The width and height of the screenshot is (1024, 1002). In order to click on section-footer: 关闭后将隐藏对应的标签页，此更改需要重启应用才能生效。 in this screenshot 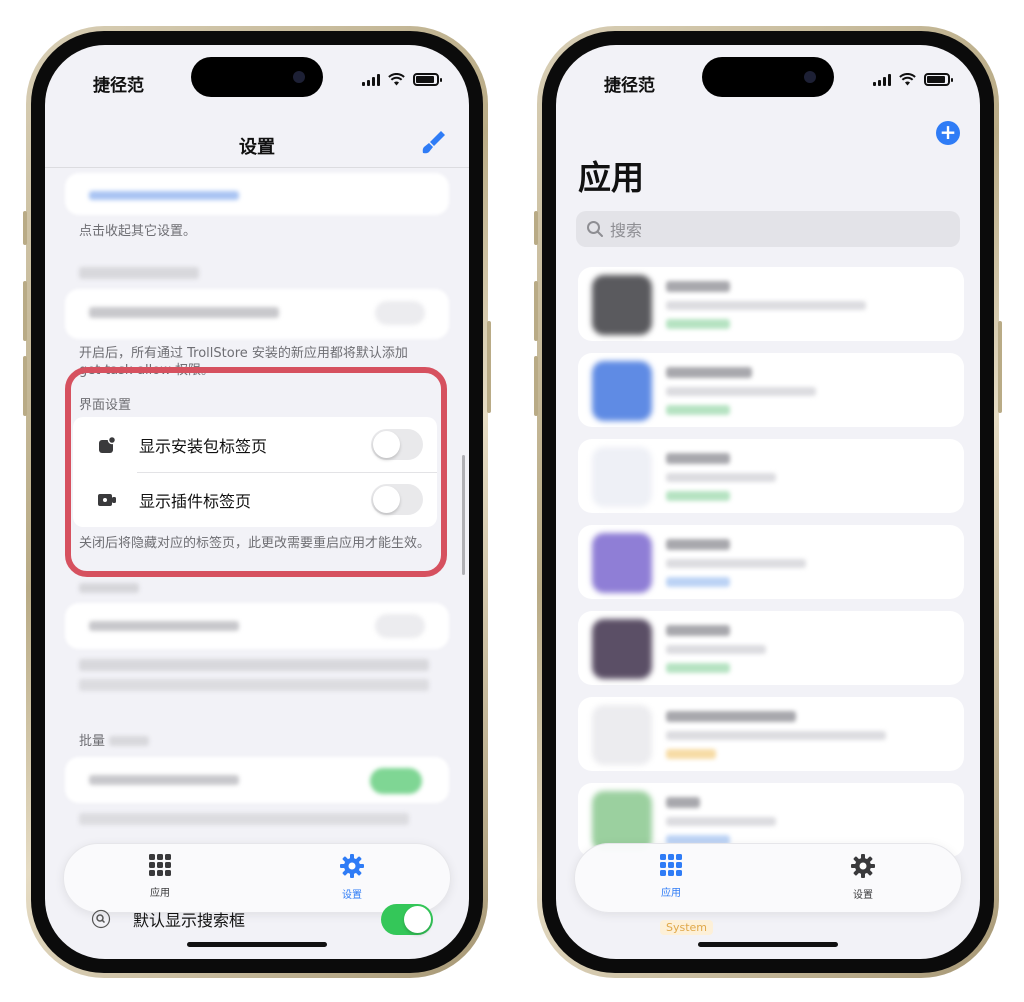, I will do `click(255, 543)`.